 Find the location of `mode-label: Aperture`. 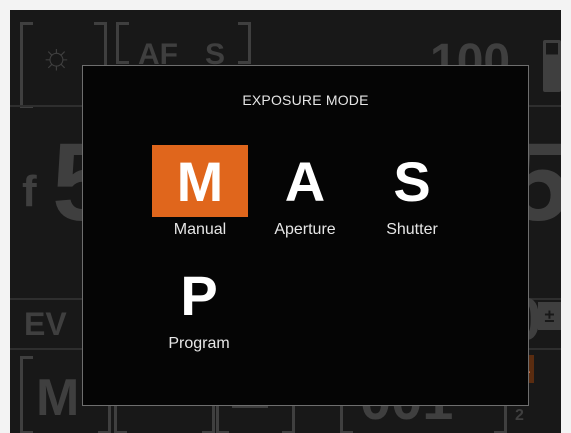

mode-label: Aperture is located at coordinates (305, 229).